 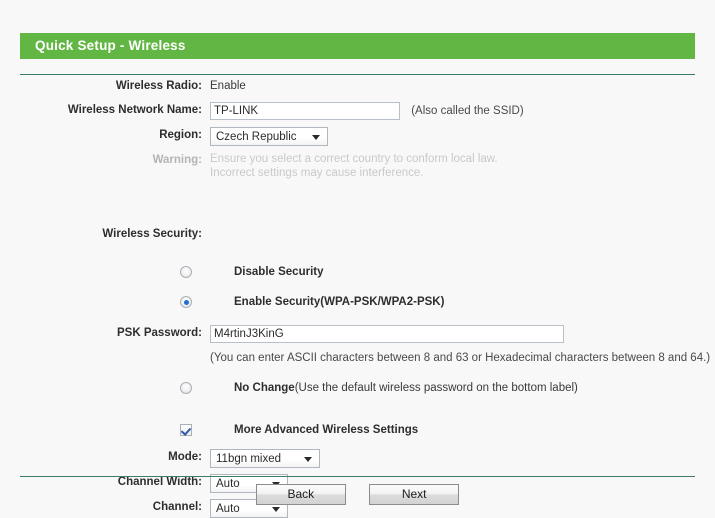 I want to click on region-select: Czech Republic, so click(x=269, y=136).